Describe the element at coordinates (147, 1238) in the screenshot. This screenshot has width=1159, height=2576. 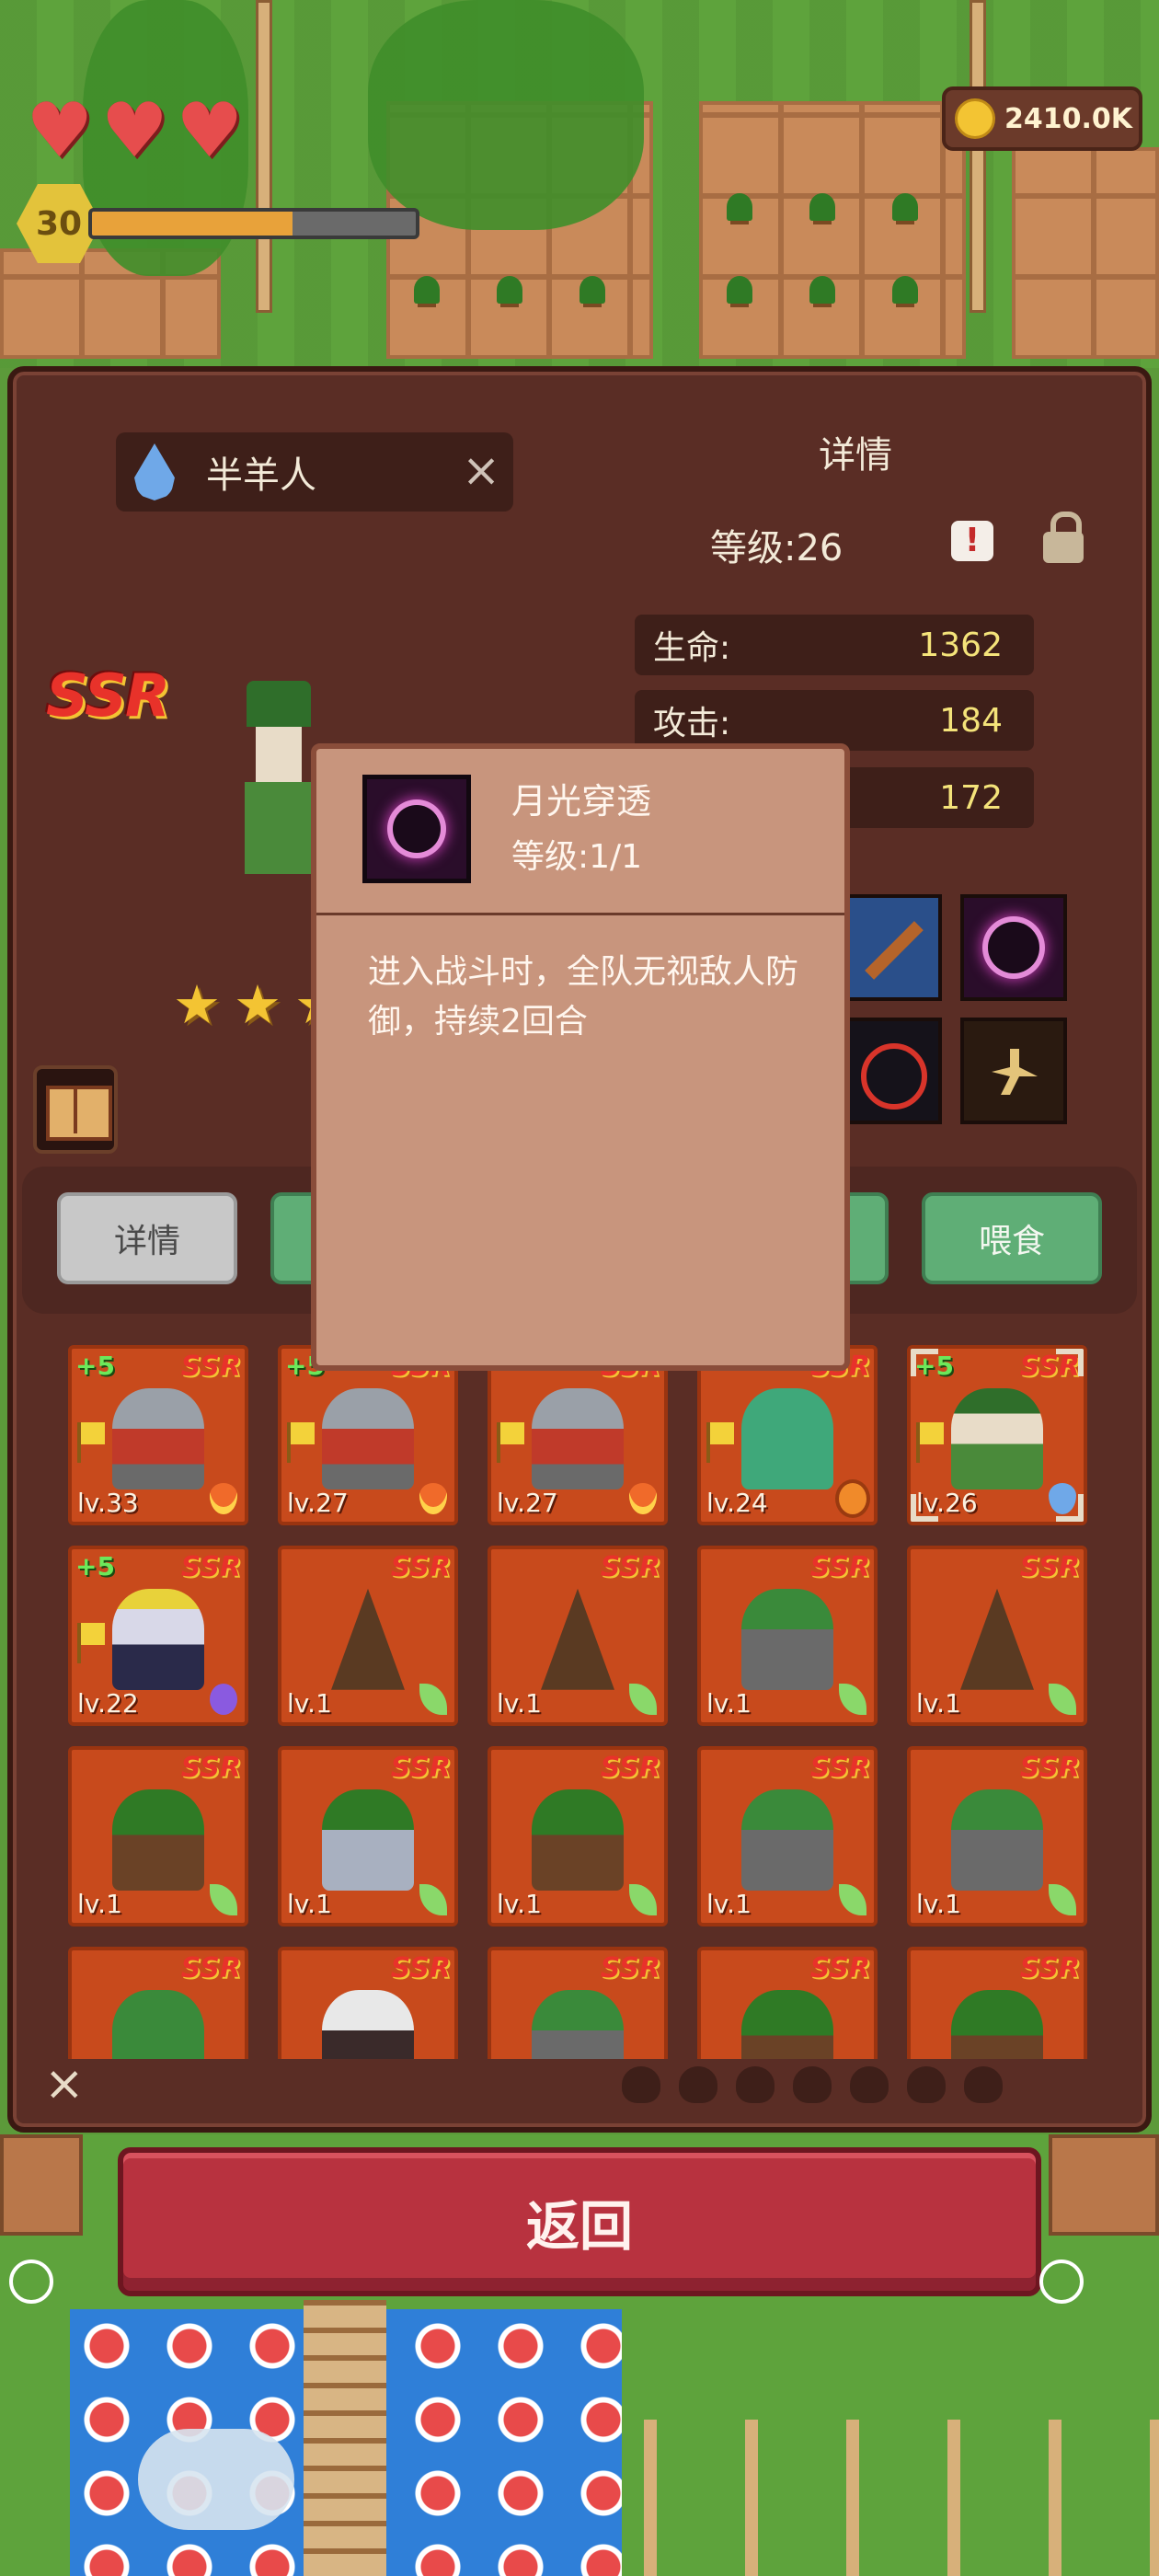
I see `detail-button: 详情` at that location.